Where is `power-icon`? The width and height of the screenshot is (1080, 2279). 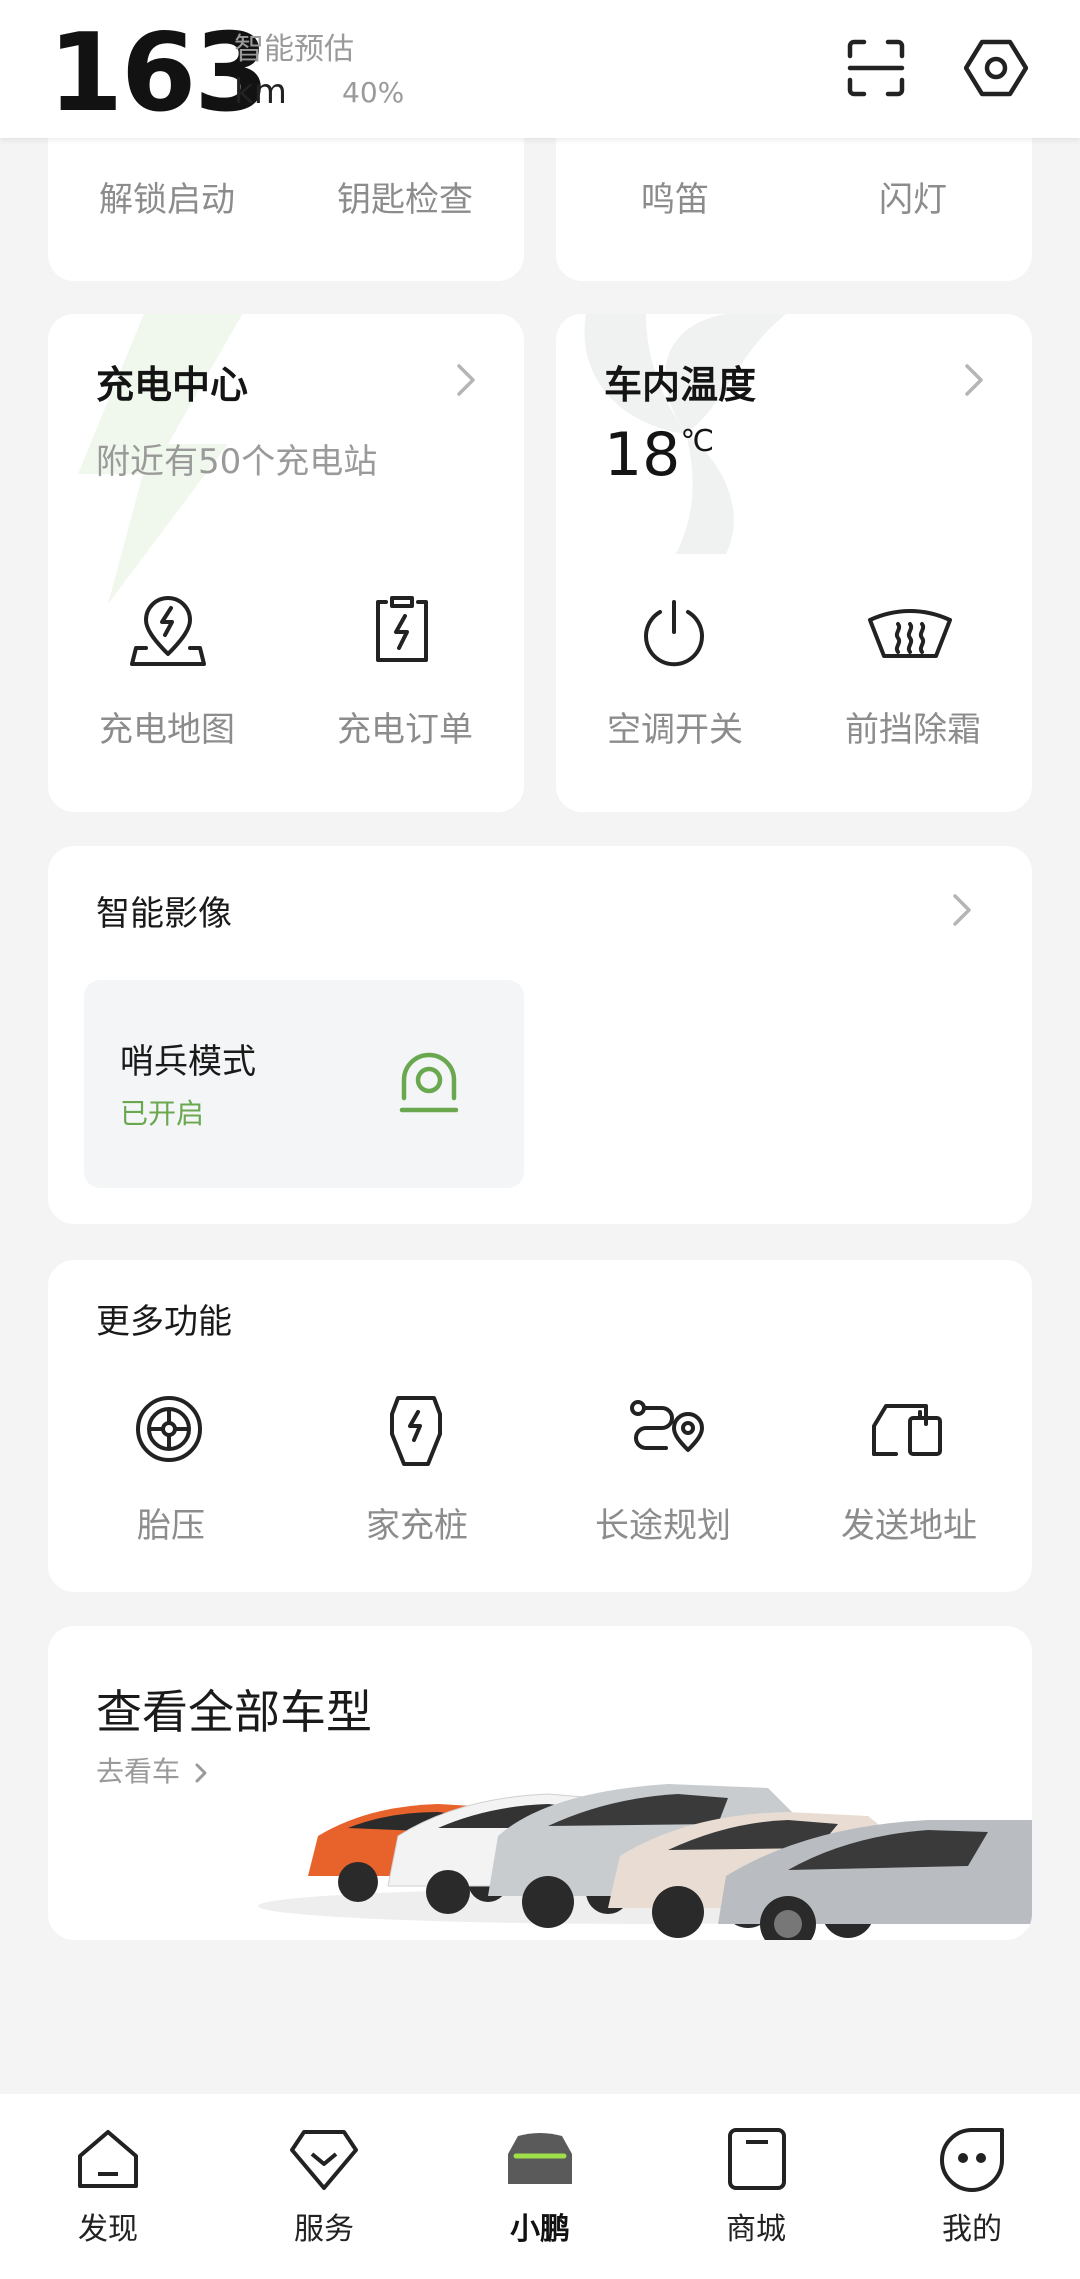
power-icon is located at coordinates (674, 633).